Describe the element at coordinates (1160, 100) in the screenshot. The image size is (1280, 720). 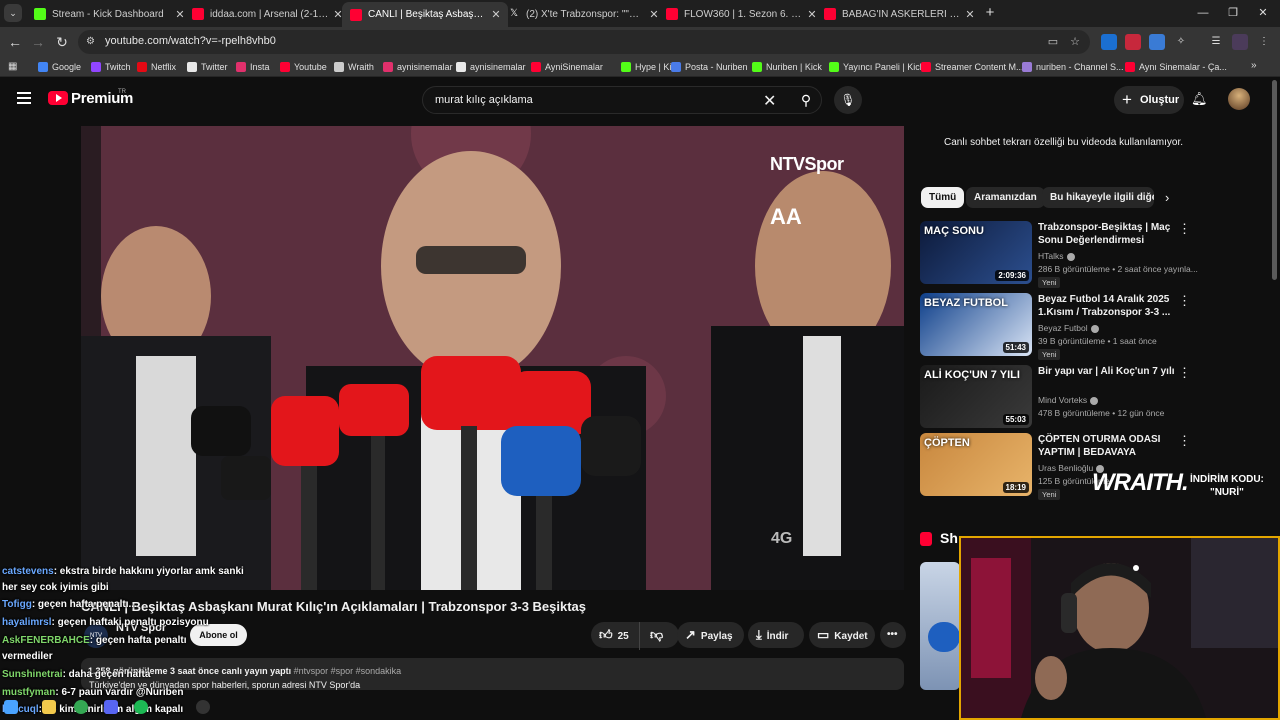
I see `create-label: Oluştur` at that location.